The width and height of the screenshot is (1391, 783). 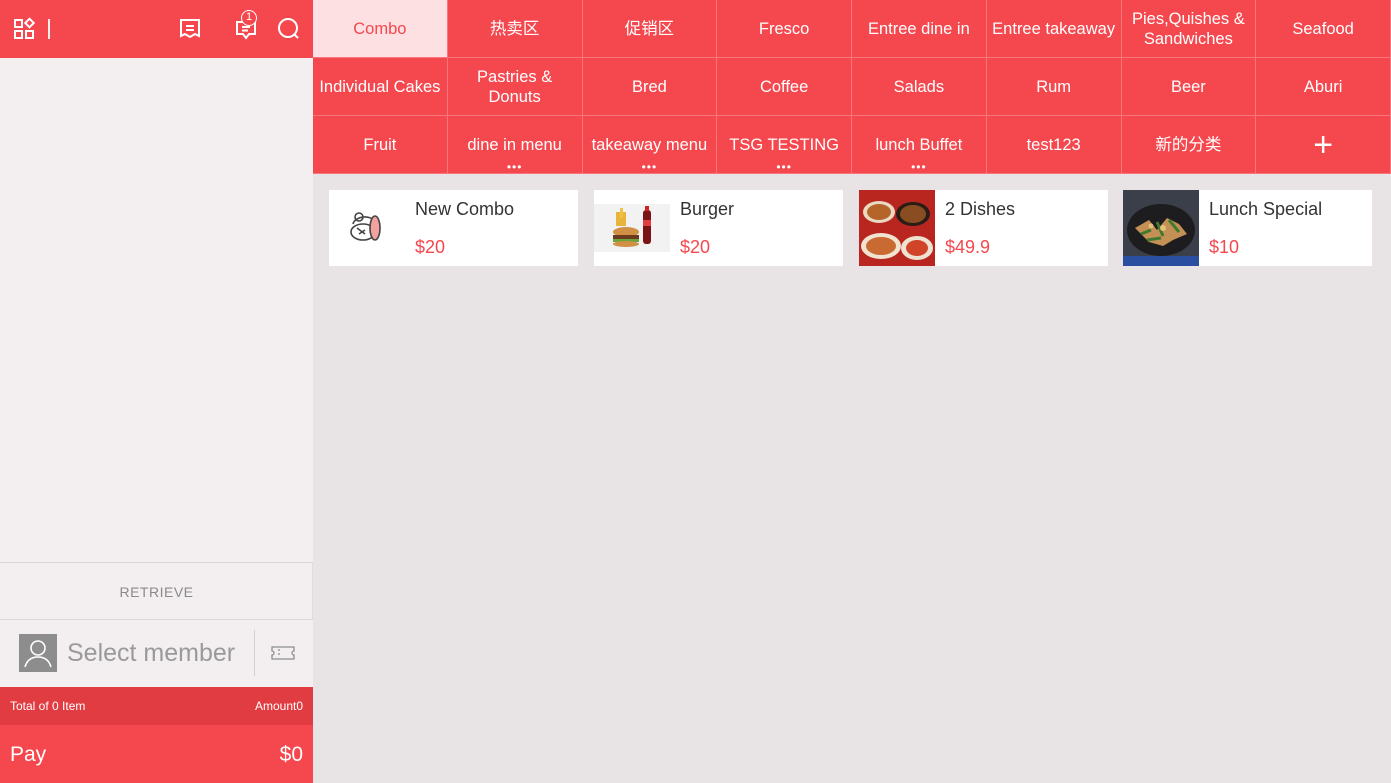 I want to click on category-tab: dine in menu •••, so click(x=515, y=145).